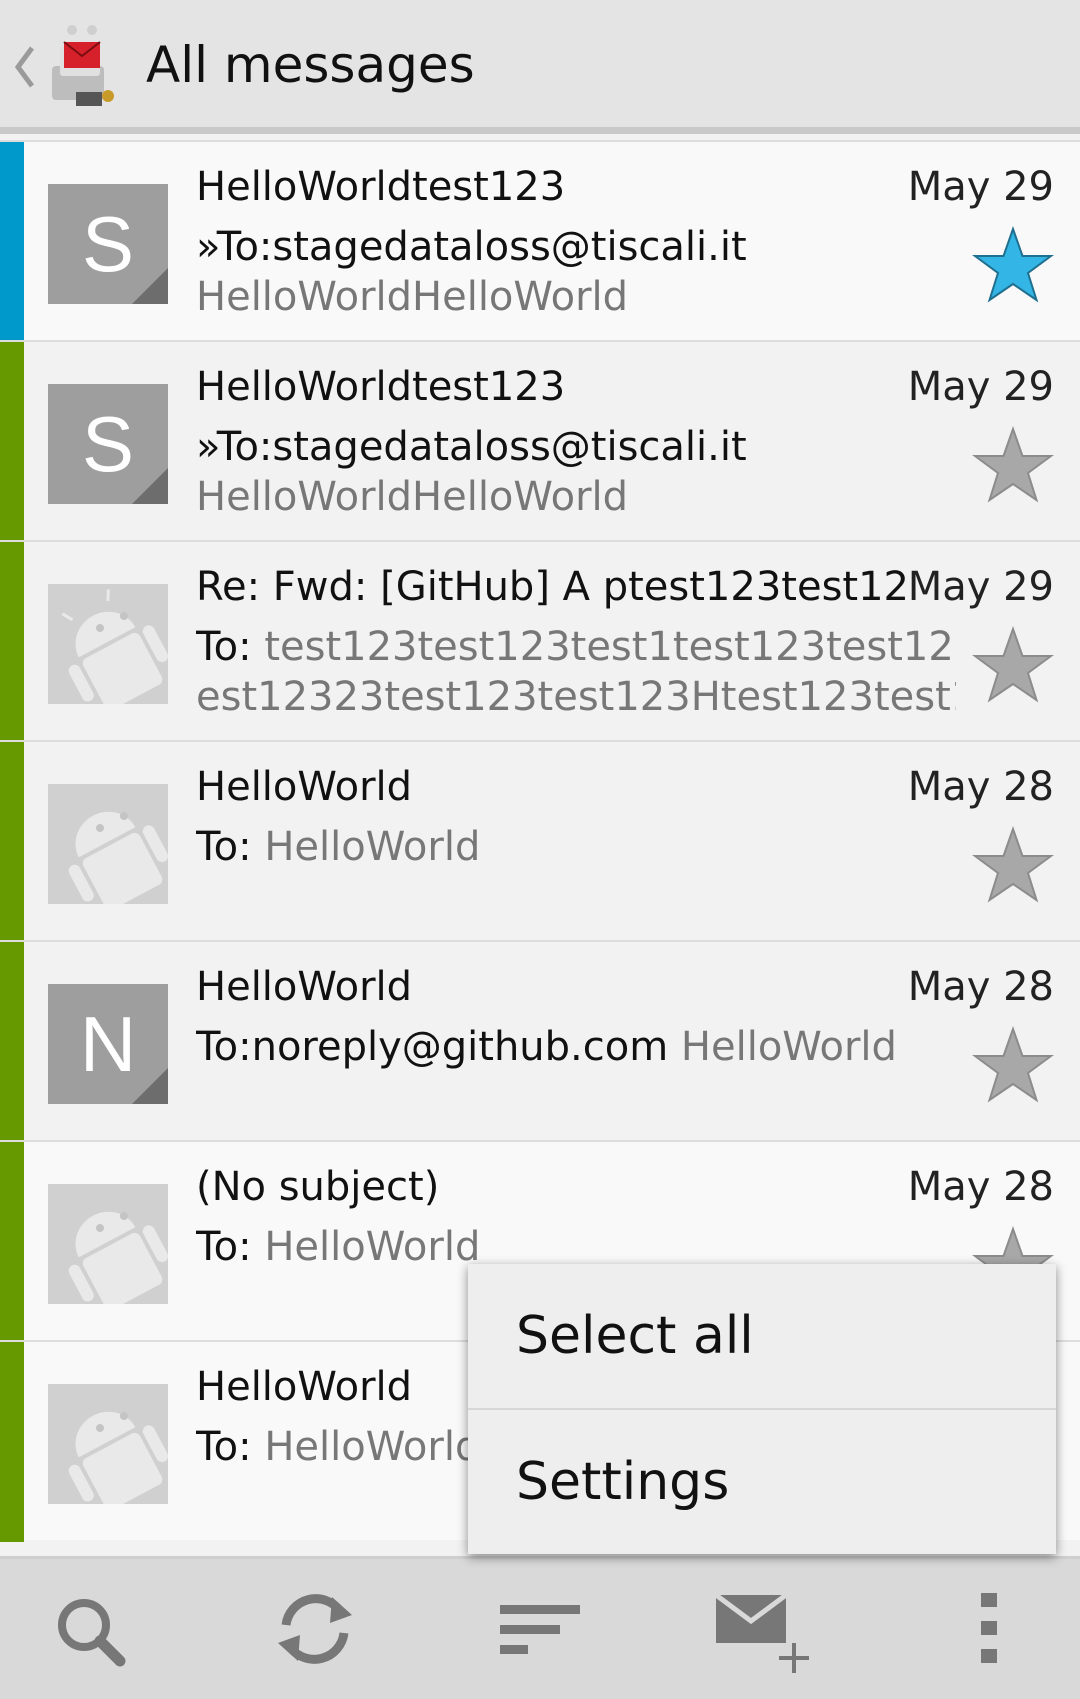 Image resolution: width=1080 pixels, height=1699 pixels. I want to click on sort-icon, so click(539, 1629).